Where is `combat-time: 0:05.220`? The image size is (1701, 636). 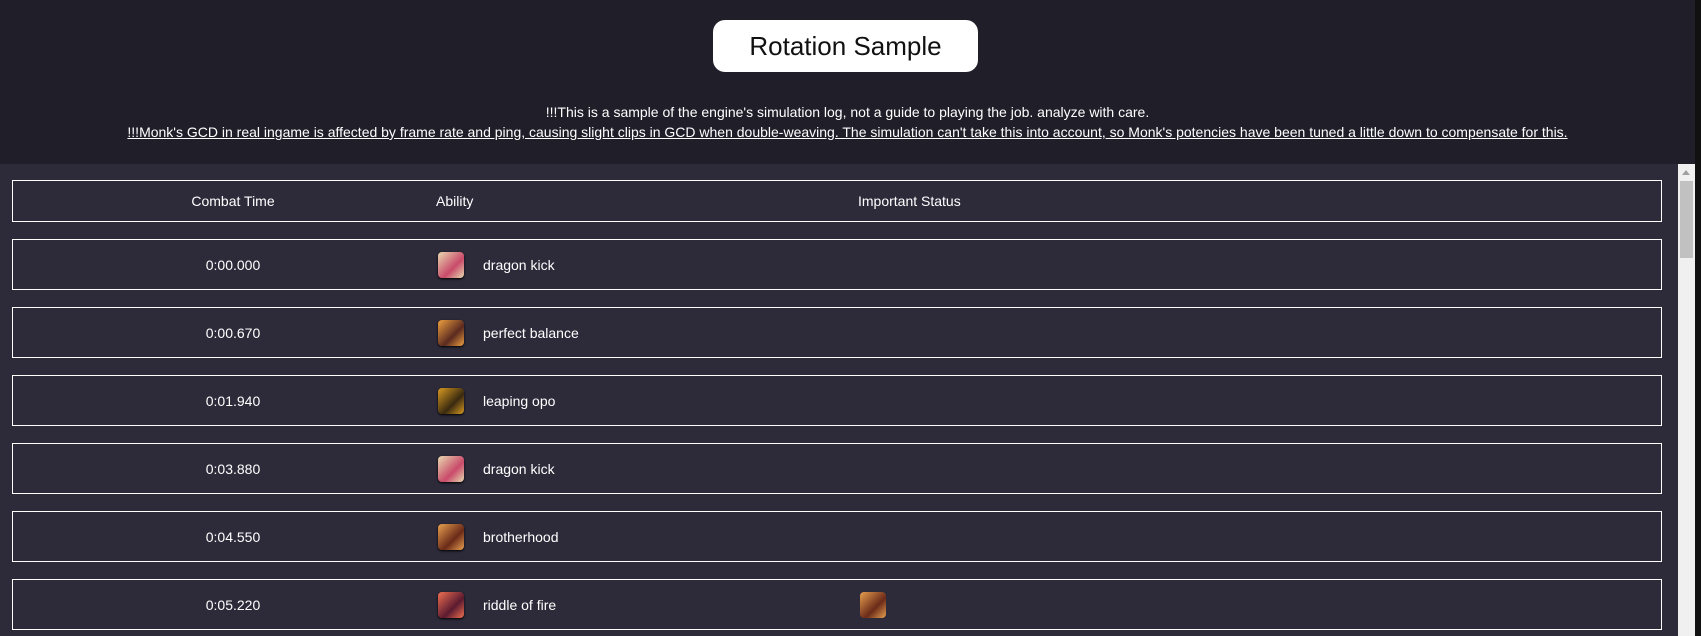 combat-time: 0:05.220 is located at coordinates (233, 604).